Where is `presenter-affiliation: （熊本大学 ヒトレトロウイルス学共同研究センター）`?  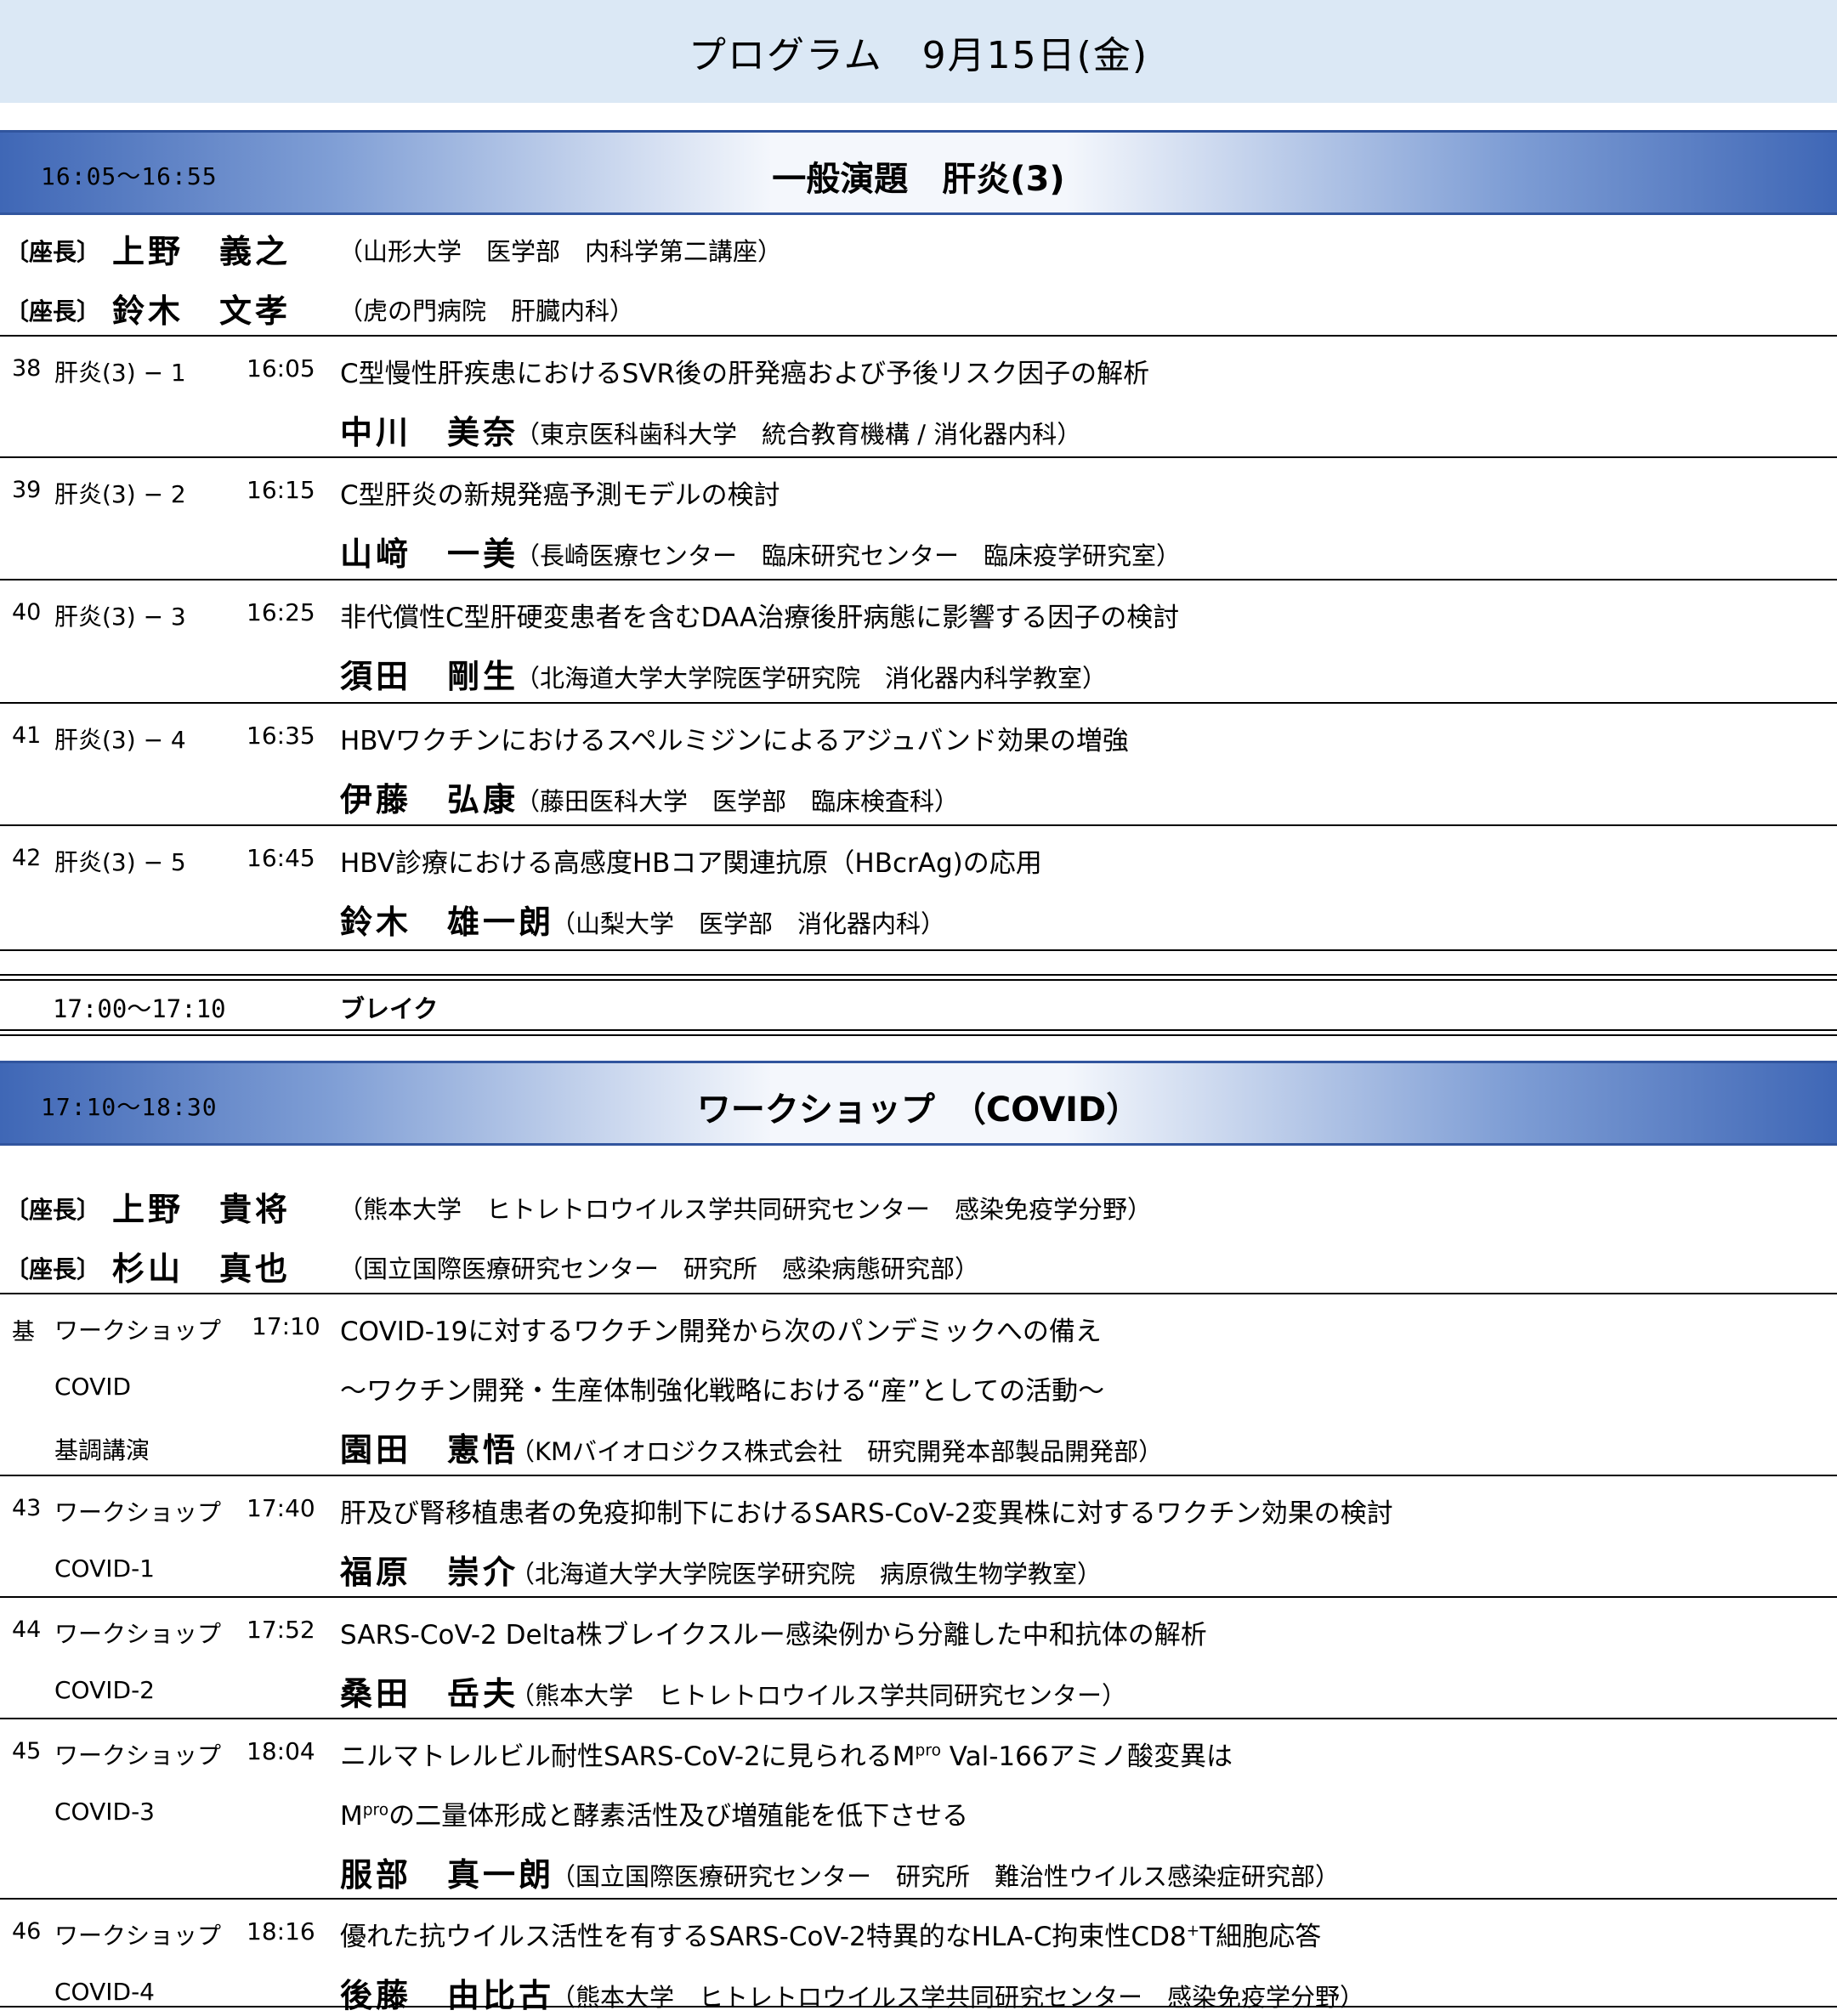 presenter-affiliation: （熊本大学 ヒトレトロウイルス学共同研究センター） is located at coordinates (818, 1695).